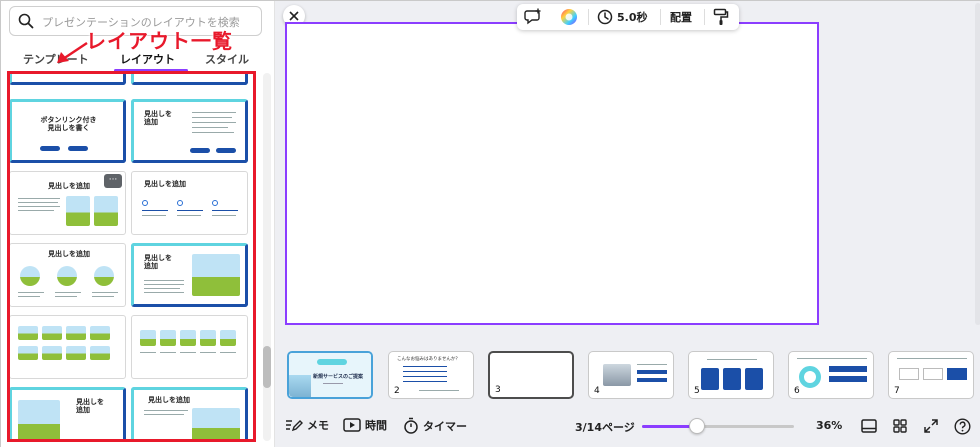 Image resolution: width=980 pixels, height=447 pixels. Describe the element at coordinates (26, 21) in the screenshot. I see `search-icon` at that location.